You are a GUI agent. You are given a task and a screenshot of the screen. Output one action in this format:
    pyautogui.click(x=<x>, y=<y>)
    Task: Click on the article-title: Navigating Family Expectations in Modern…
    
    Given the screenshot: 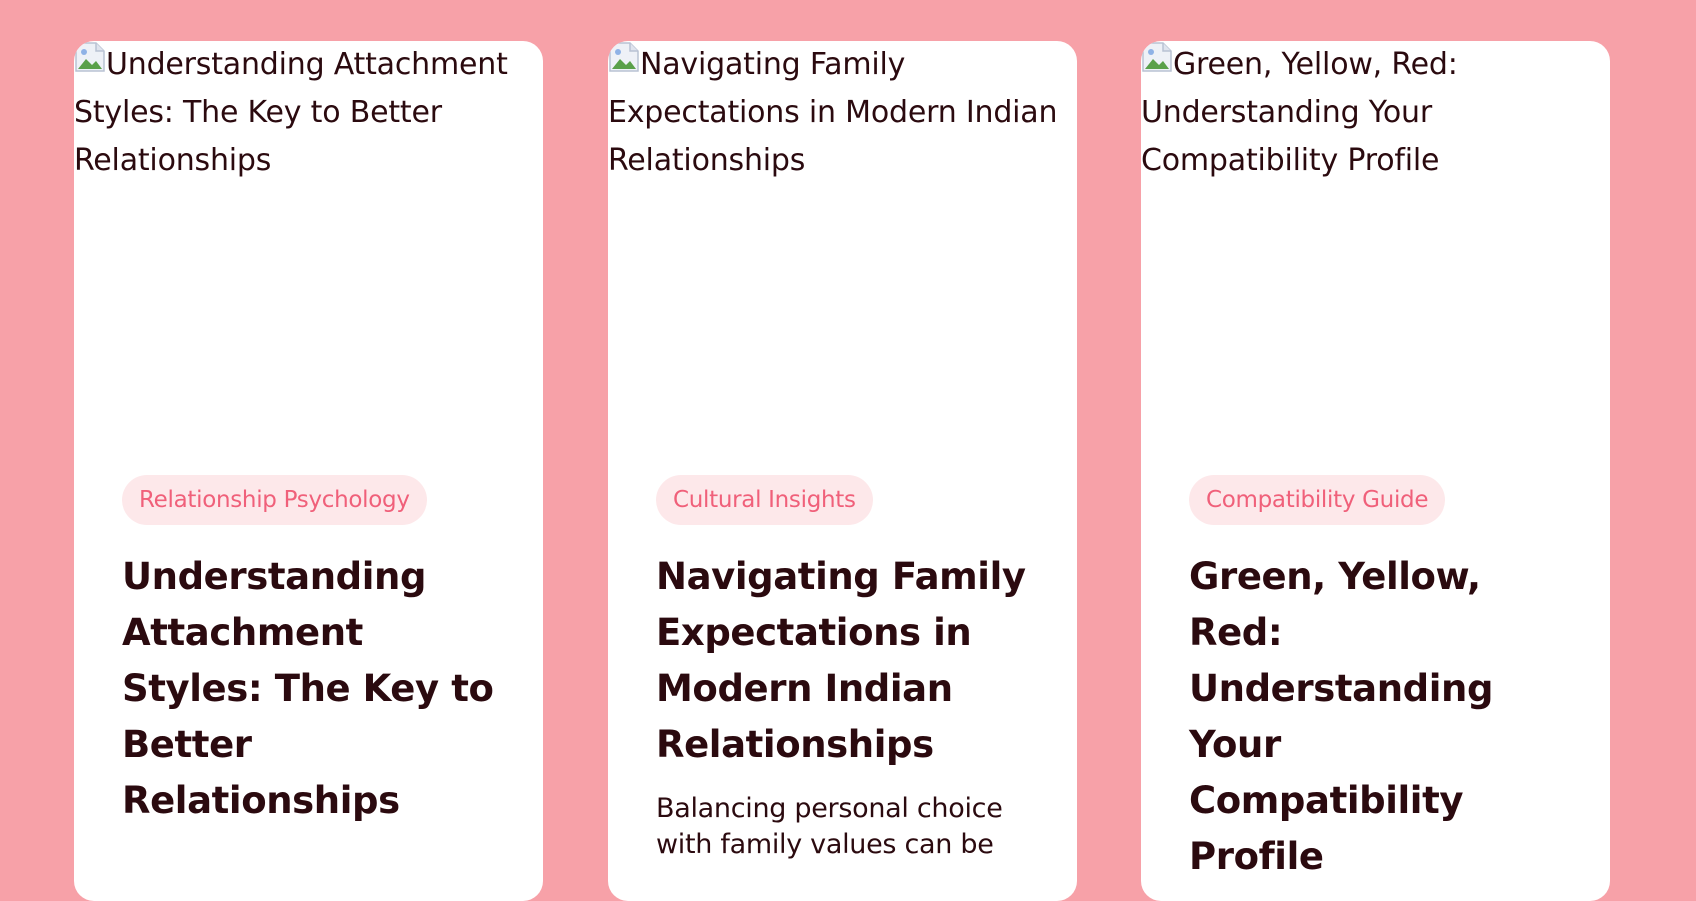 What is the action you would take?
    pyautogui.click(x=842, y=661)
    